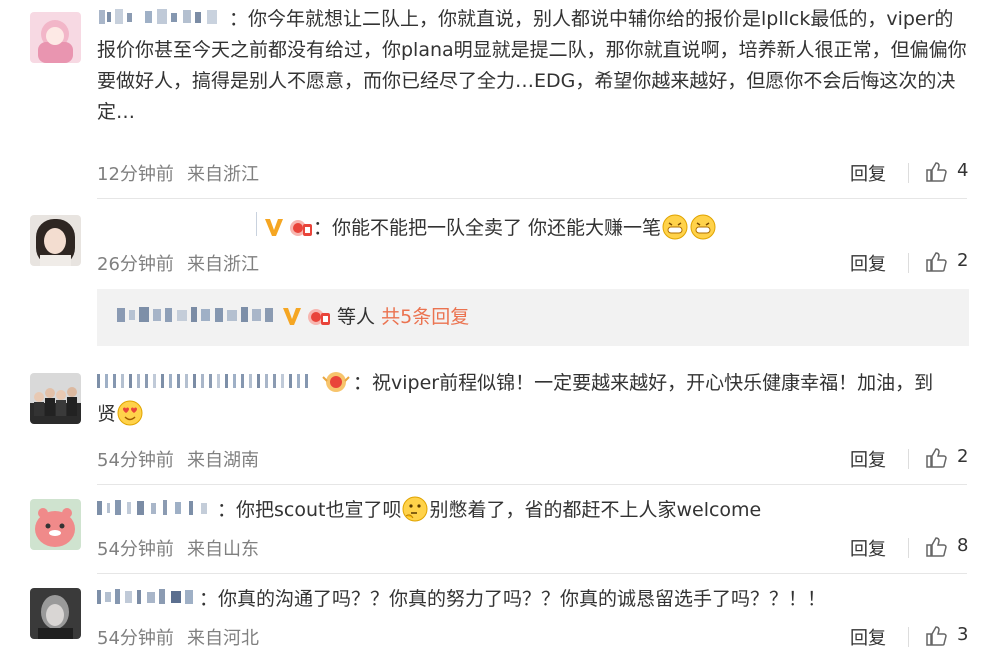 Image resolution: width=1000 pixels, height=660 pixels. What do you see at coordinates (130, 413) in the screenshot?
I see `heart-eyes-emoji-icon` at bounding box center [130, 413].